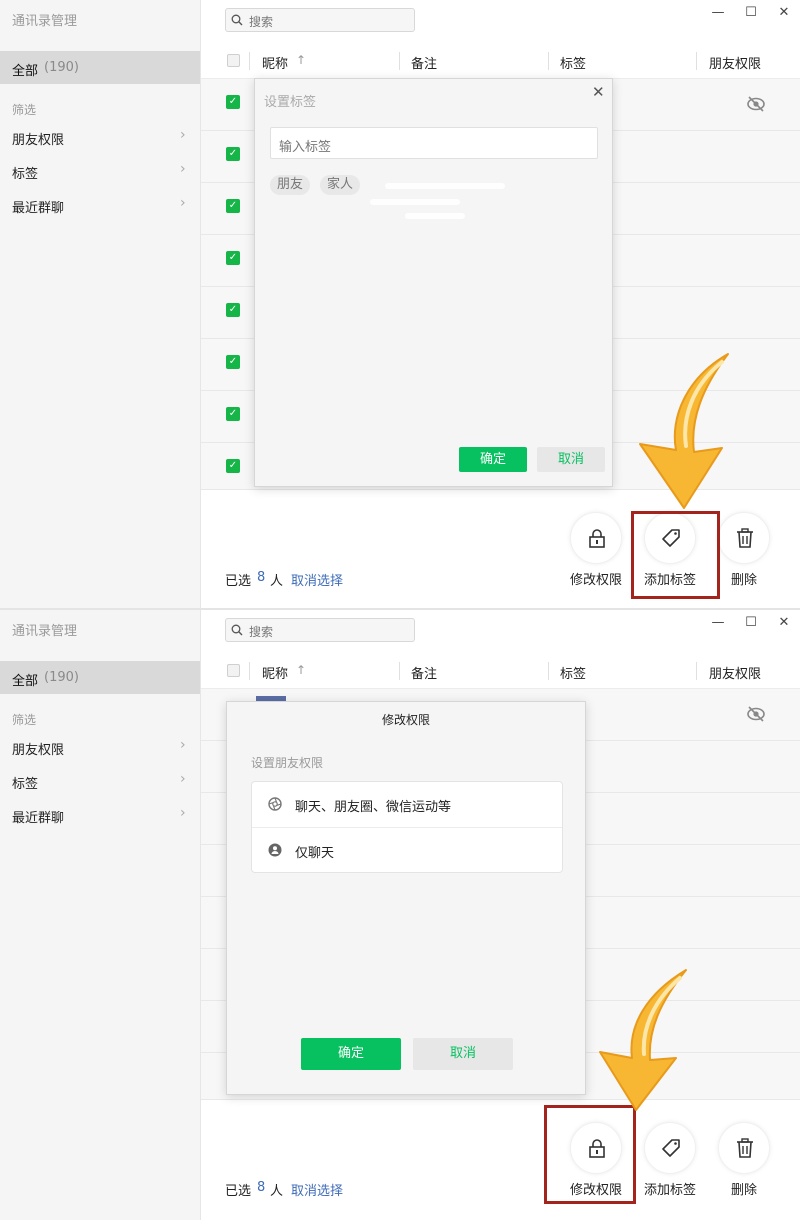 This screenshot has width=800, height=1220. What do you see at coordinates (61, 677) in the screenshot?
I see `sidebar-item-count: (190)` at bounding box center [61, 677].